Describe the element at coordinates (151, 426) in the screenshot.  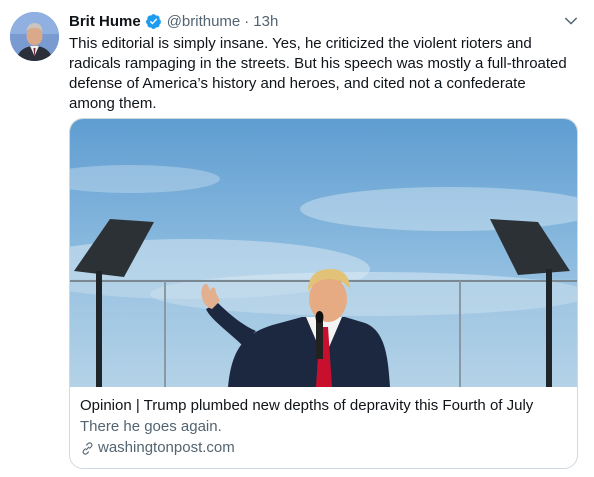
I see `card-description: There he goes again.` at that location.